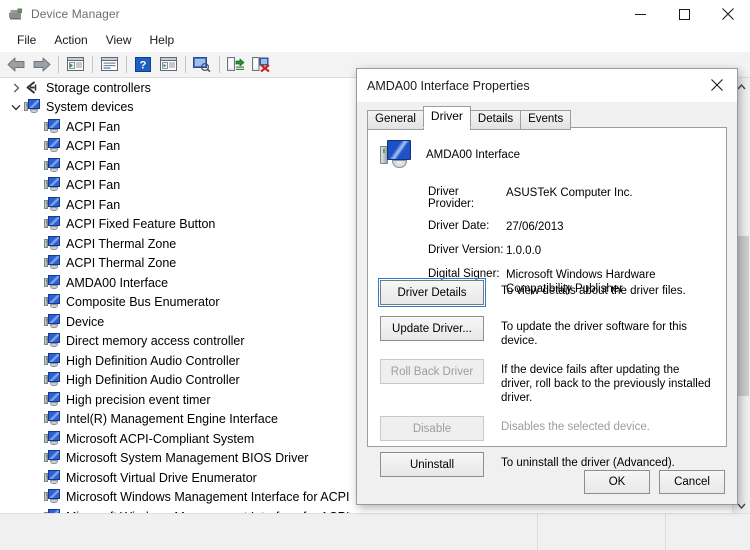  I want to click on driver-provider-value: ASUSTeK Computer Inc., so click(569, 193).